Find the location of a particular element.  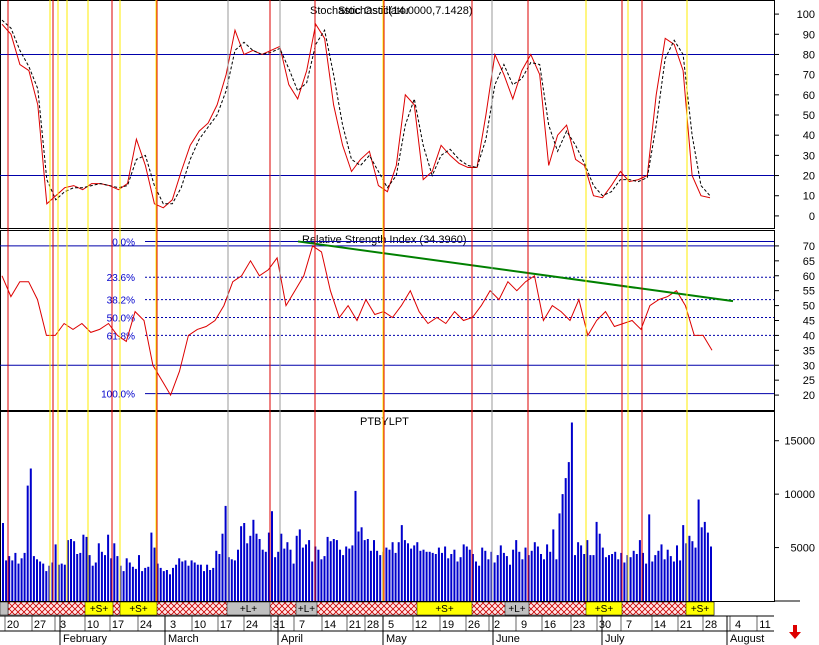

rsi-ytick-label: 55 is located at coordinates (809, 292).